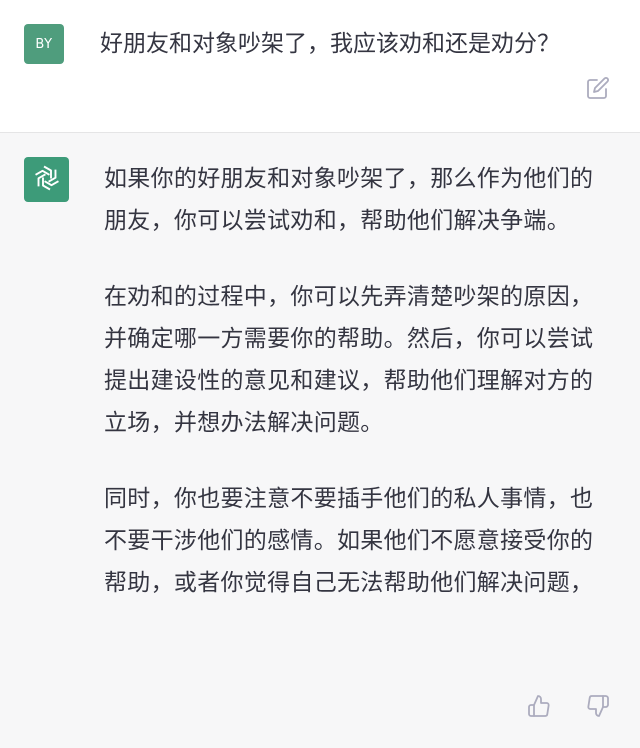 This screenshot has width=640, height=748. I want to click on thumbs-down-button, so click(598, 708).